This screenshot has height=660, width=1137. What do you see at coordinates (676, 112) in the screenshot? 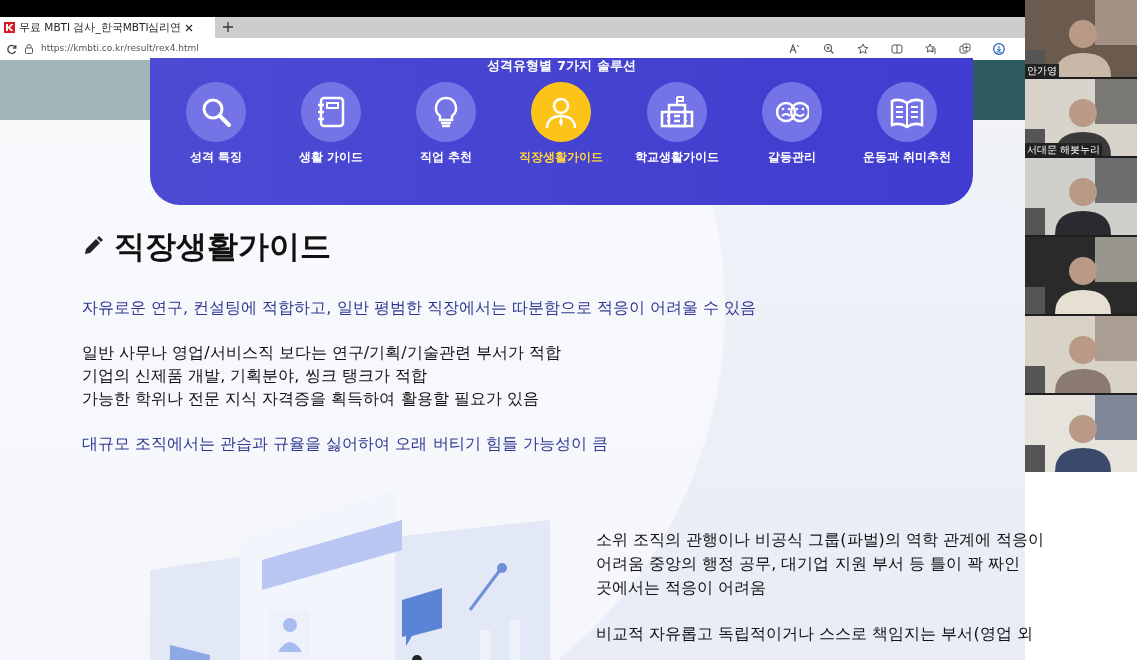
I see `school-building-icon` at bounding box center [676, 112].